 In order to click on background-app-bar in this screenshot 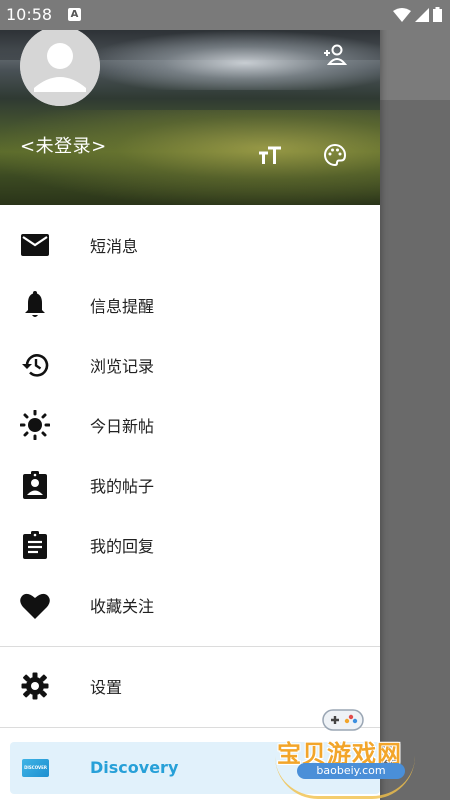, I will do `click(415, 65)`.